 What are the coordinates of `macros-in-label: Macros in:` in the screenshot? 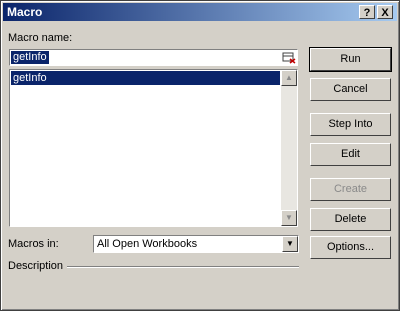 It's located at (33, 244).